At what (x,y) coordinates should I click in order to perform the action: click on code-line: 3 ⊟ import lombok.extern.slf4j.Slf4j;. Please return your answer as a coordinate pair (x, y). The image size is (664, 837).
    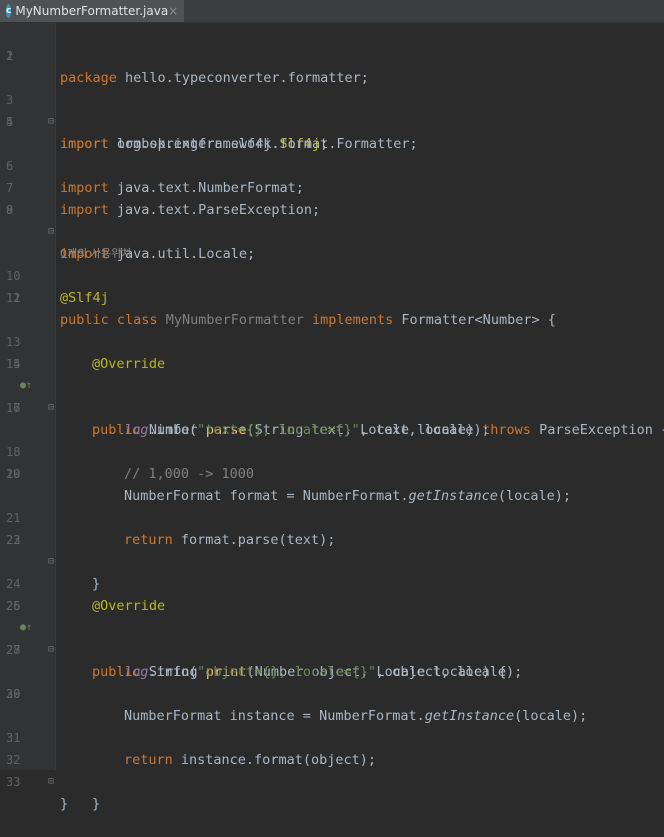
    Looking at the image, I should click on (332, 109).